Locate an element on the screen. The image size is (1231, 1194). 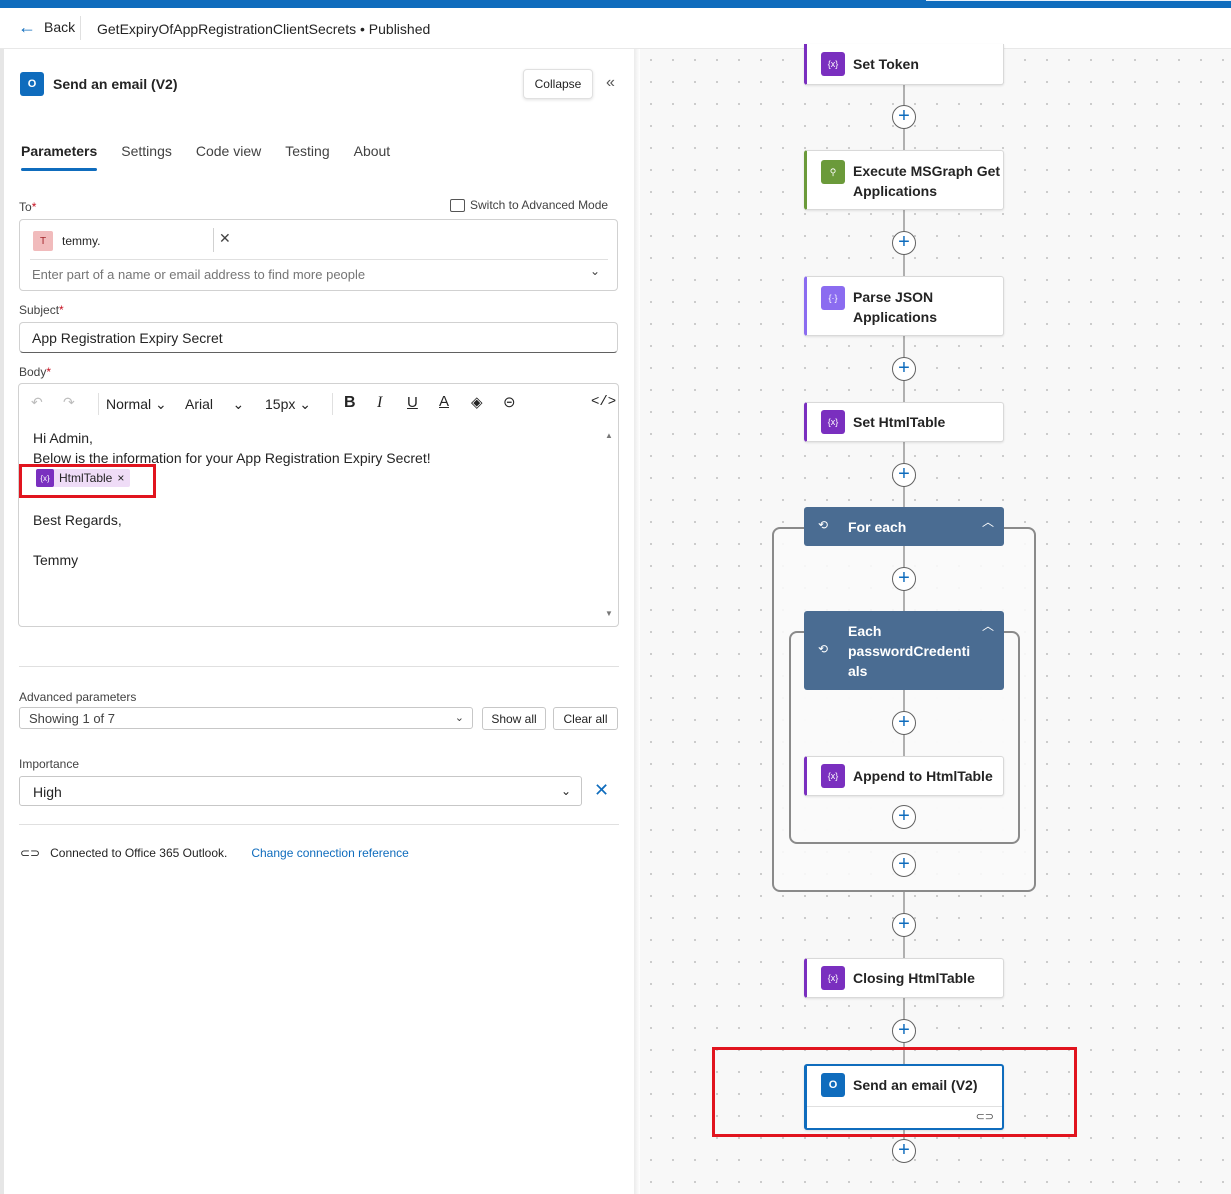
advanced-parameters-label: Advanced parameters is located at coordinates (78, 697).